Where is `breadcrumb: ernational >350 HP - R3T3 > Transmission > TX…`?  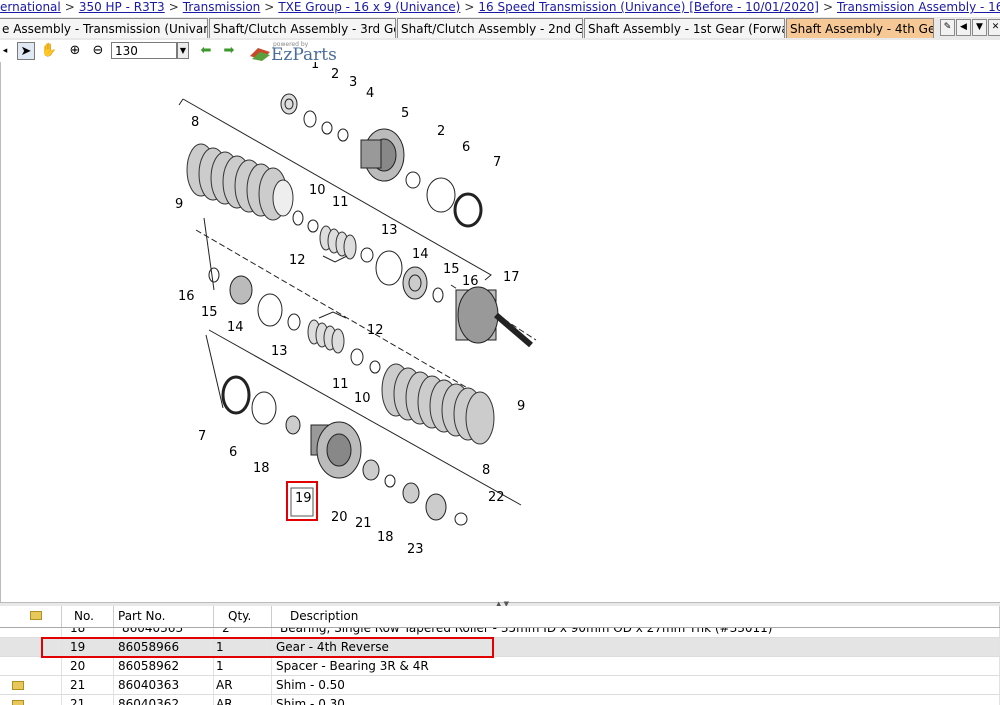
breadcrumb: ernational >350 HP - R3T3 > Transmission > TX… is located at coordinates (500, 8).